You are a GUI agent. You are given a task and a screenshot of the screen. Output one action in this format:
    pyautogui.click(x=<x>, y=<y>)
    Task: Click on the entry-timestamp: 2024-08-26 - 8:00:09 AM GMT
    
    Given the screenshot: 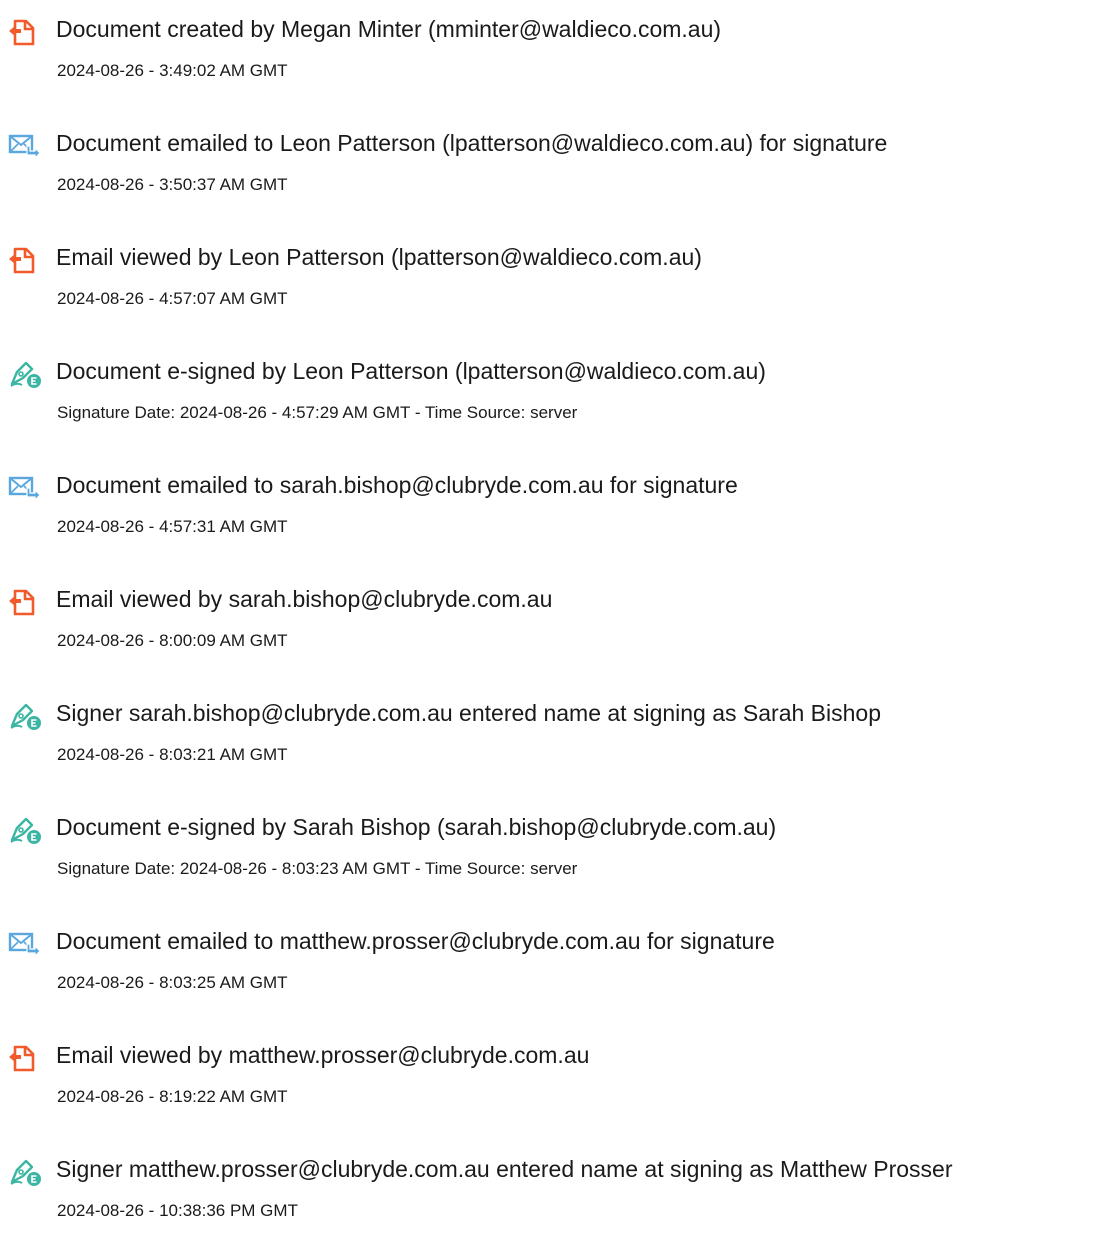 What is the action you would take?
    pyautogui.click(x=172, y=640)
    